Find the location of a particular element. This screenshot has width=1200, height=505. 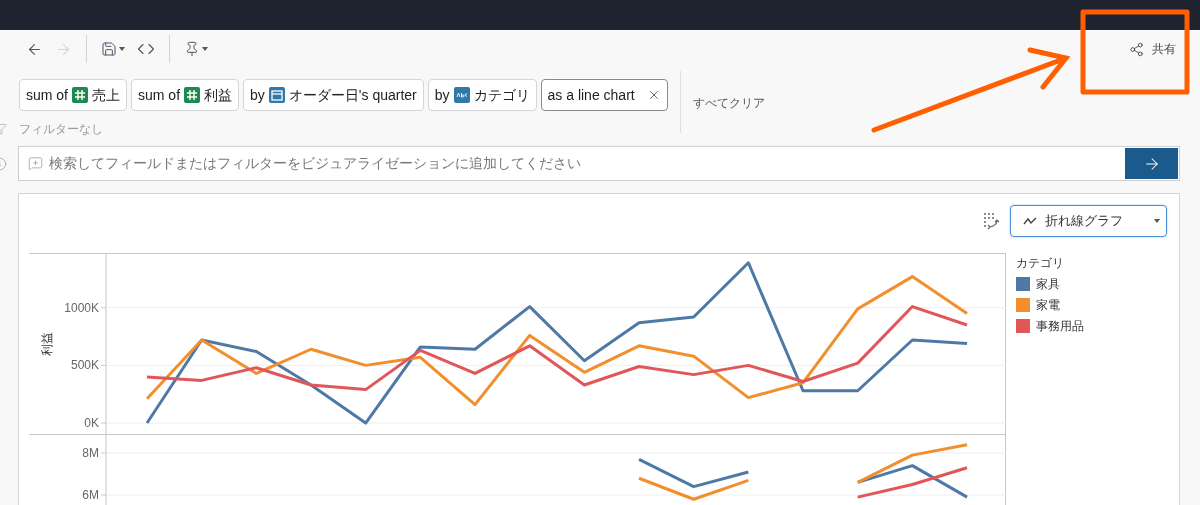

legend-title: カテゴリ is located at coordinates (1040, 263).